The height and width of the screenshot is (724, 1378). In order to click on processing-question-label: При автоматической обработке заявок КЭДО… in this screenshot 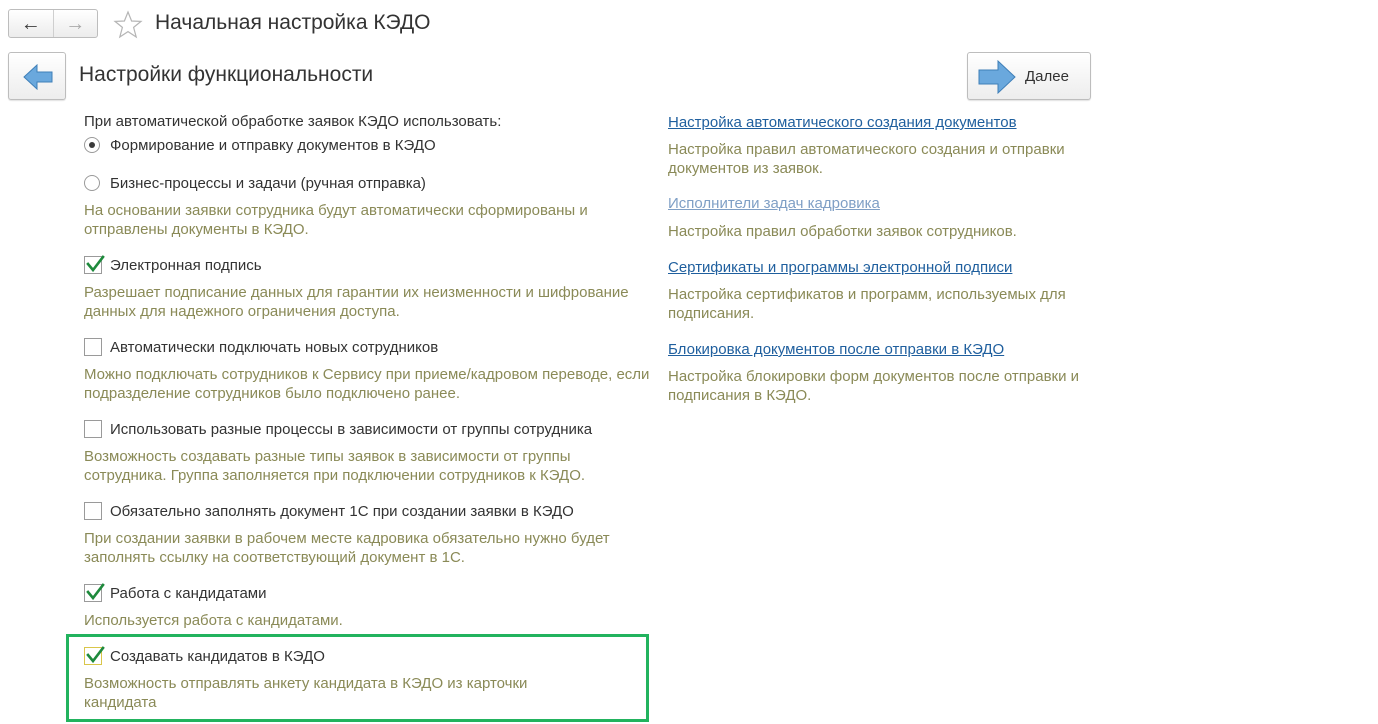, I will do `click(293, 121)`.